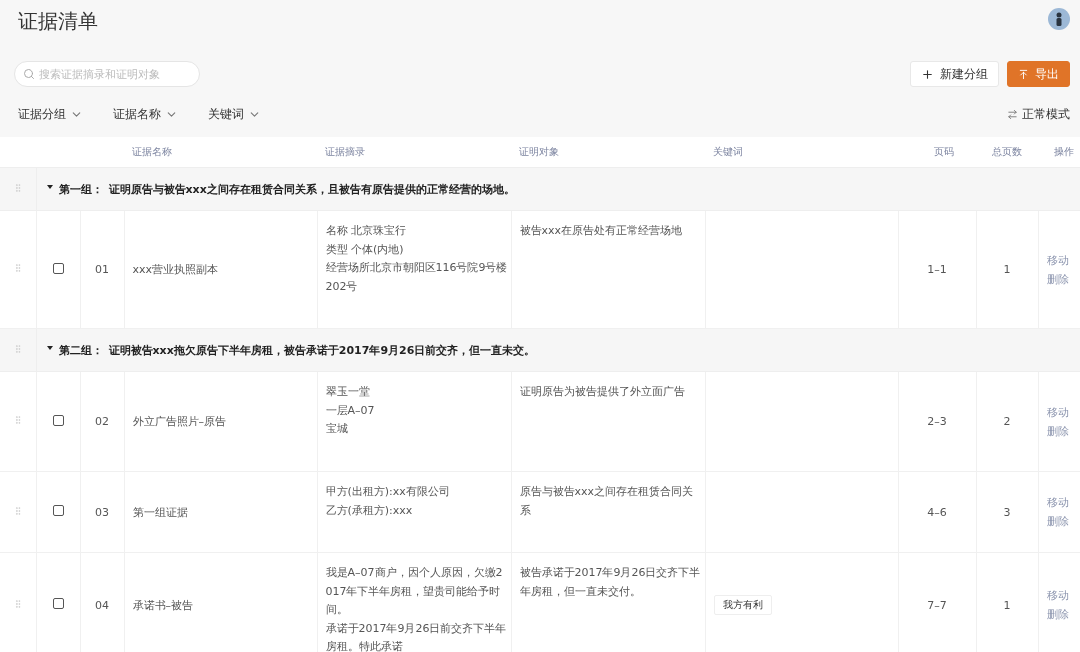 The image size is (1080, 652). What do you see at coordinates (348, 392) in the screenshot?
I see `excerpt-text: 翠玉一堂` at bounding box center [348, 392].